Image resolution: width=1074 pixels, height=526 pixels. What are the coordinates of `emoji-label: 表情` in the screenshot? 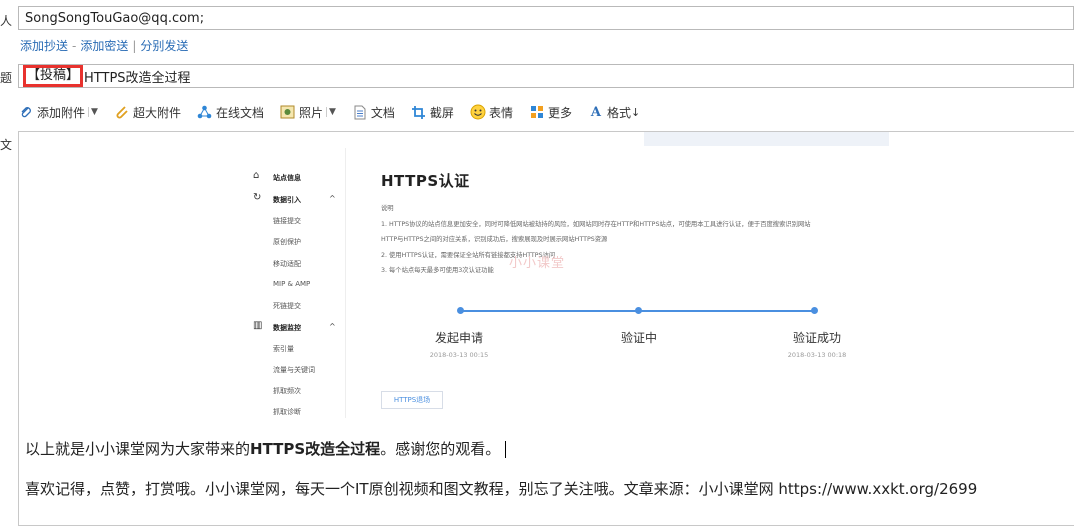 It's located at (500, 112).